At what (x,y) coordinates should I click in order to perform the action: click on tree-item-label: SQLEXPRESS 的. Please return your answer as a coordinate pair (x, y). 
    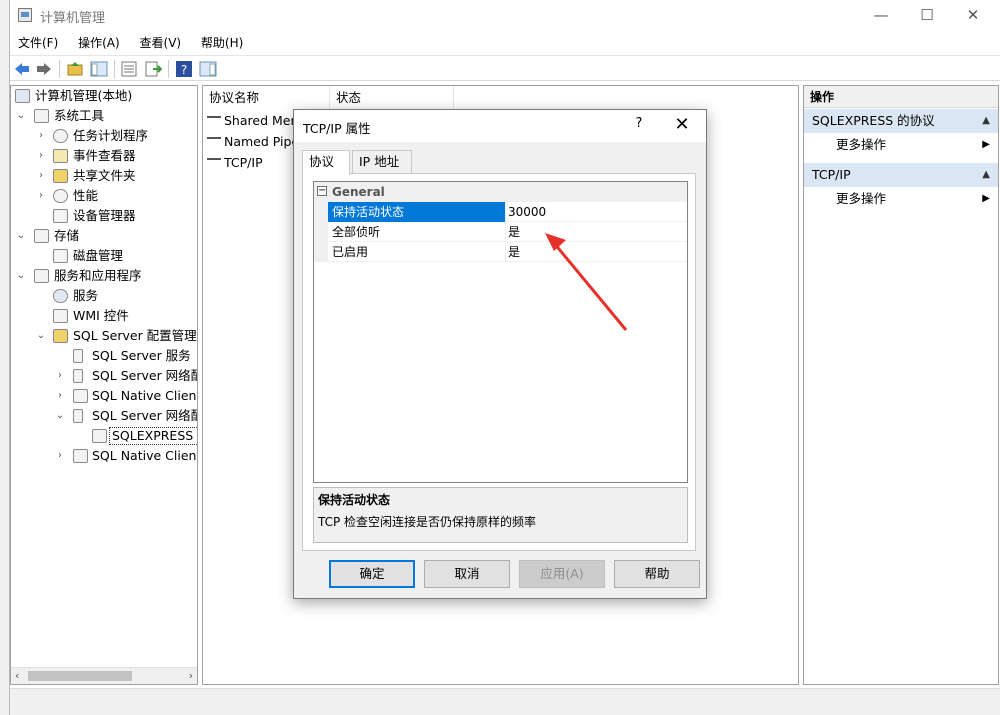
    Looking at the image, I should click on (153, 436).